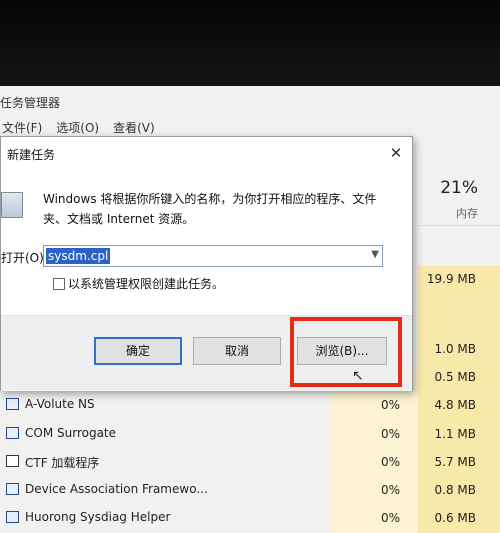 This screenshot has height=533, width=500. What do you see at coordinates (138, 351) in the screenshot?
I see `ok-button: 确定` at bounding box center [138, 351].